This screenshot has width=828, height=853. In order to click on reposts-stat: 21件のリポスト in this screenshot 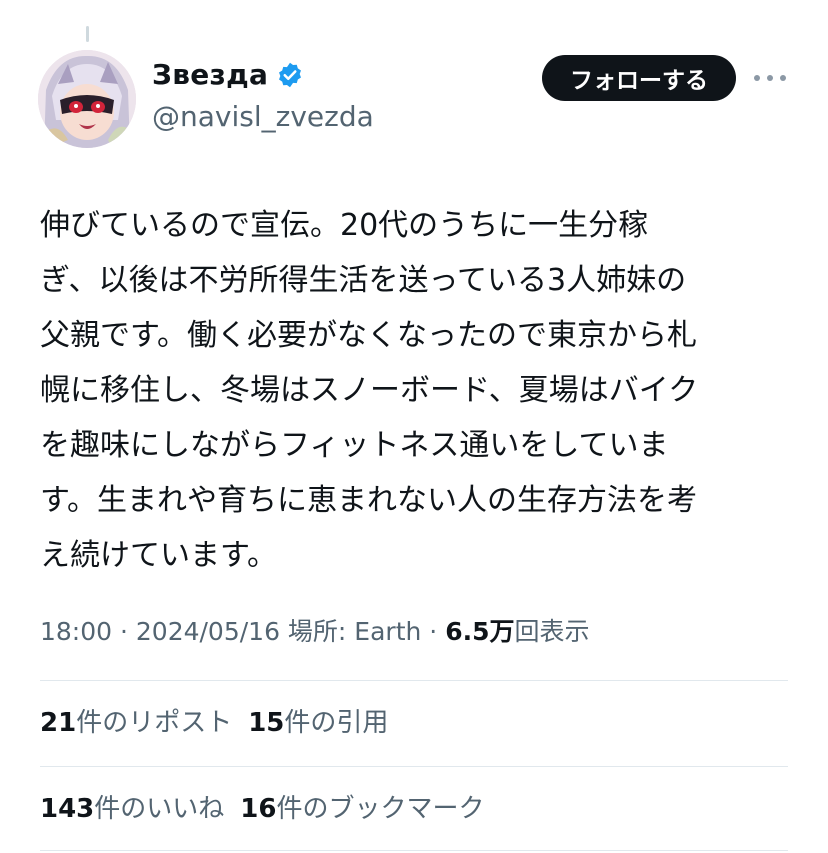, I will do `click(144, 720)`.